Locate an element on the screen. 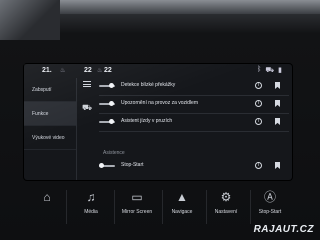 This screenshot has height=240, width=320. seat-heat-left-icon: ♨ is located at coordinates (62, 70).